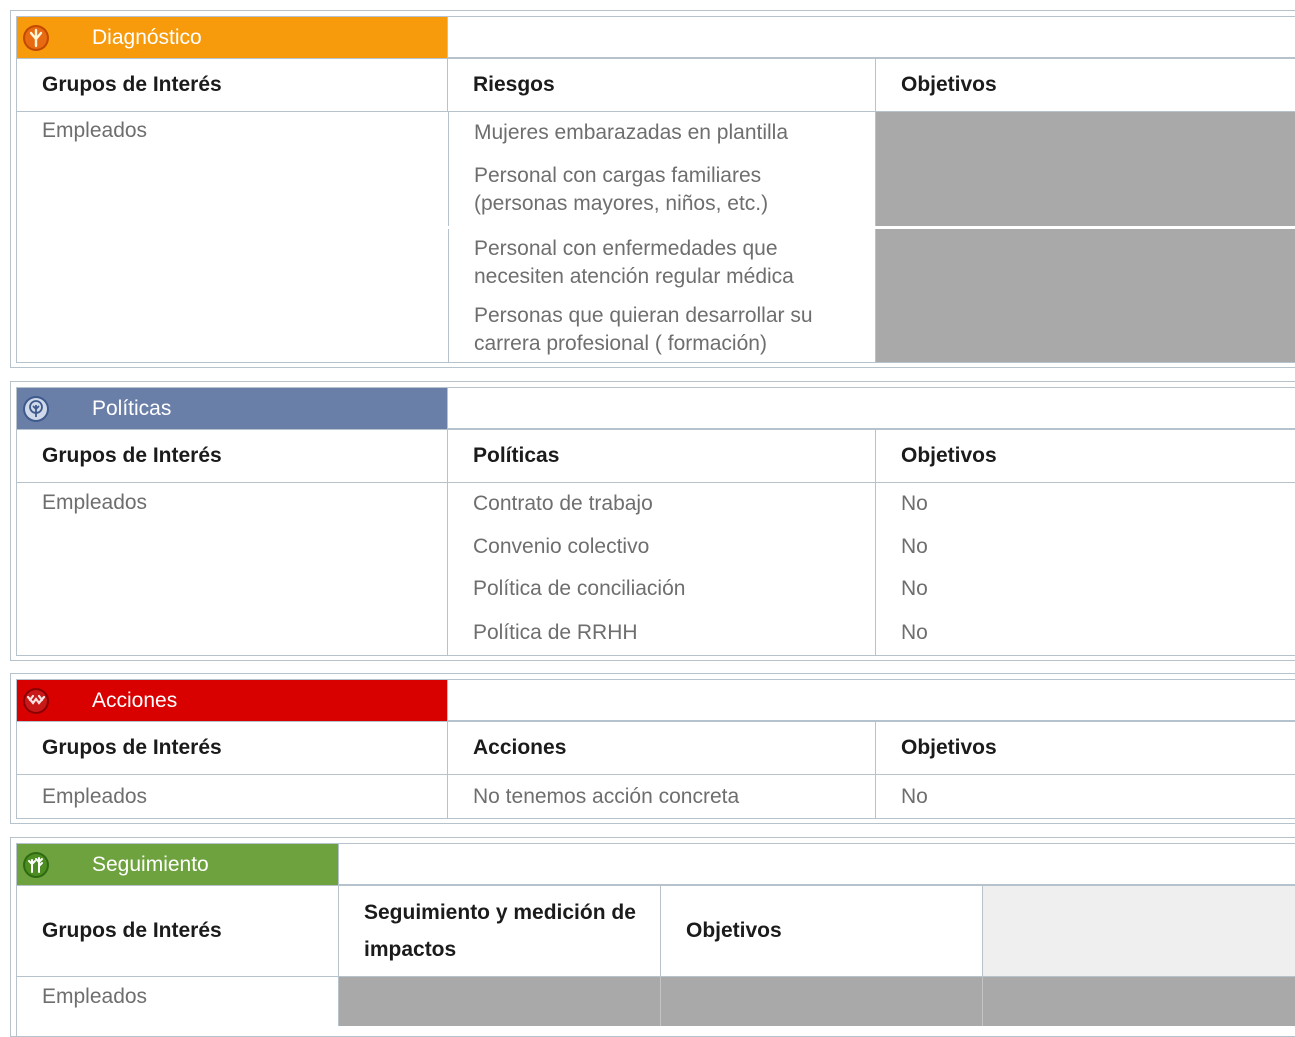  I want to click on list-item: Mujeres embarazadas en plantilla, so click(871, 134).